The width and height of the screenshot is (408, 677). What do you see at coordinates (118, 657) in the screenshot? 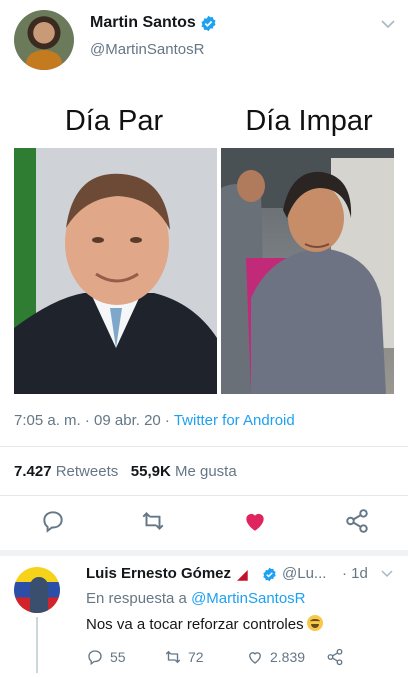
I see `reply-replies-count: 55` at bounding box center [118, 657].